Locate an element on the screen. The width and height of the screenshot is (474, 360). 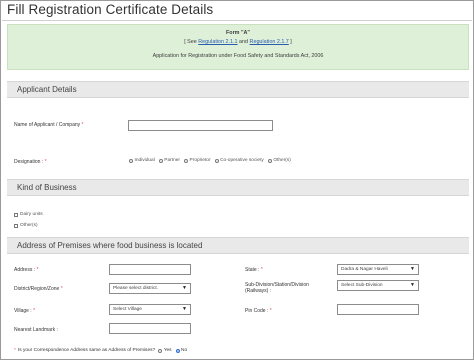
correspondence-yes-label: Yes is located at coordinates (167, 350).